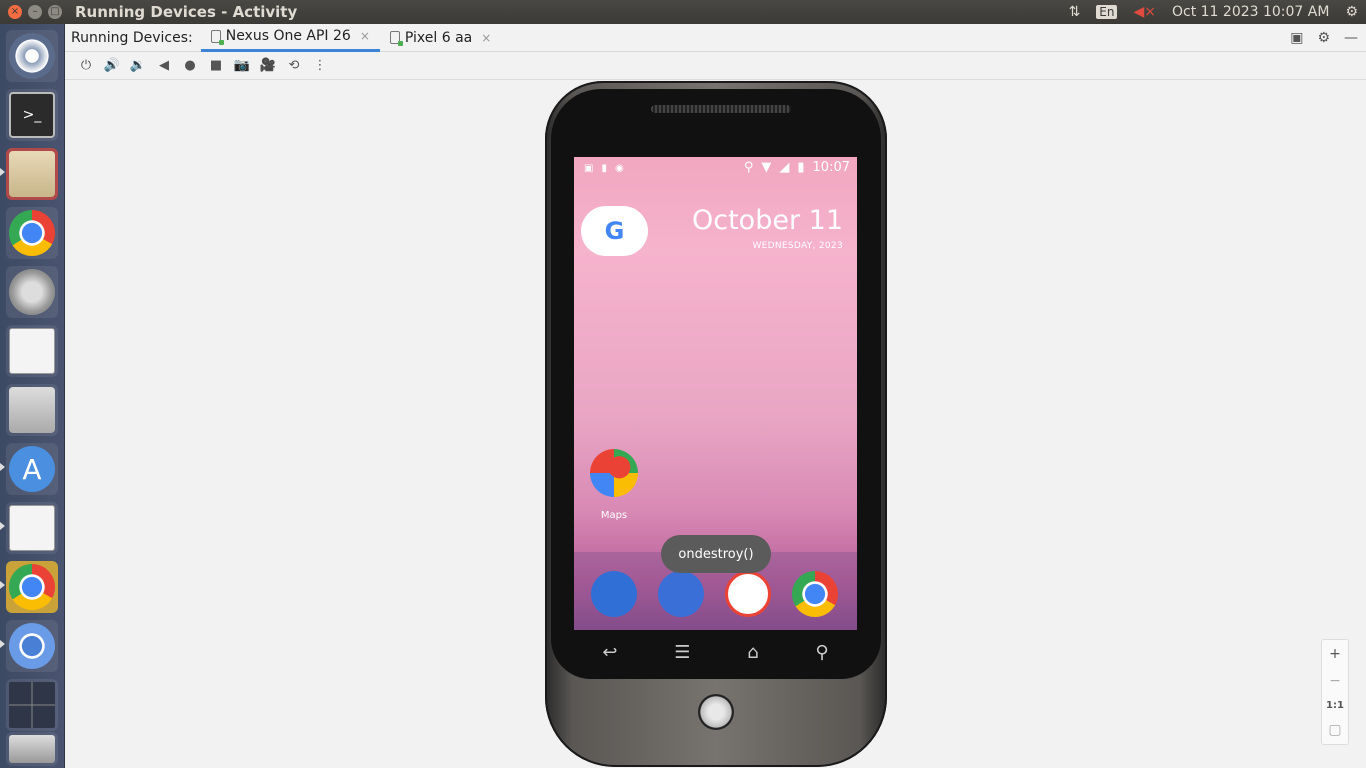 This screenshot has width=1366, height=768. I want to click on android-studio-icon: A, so click(32, 469).